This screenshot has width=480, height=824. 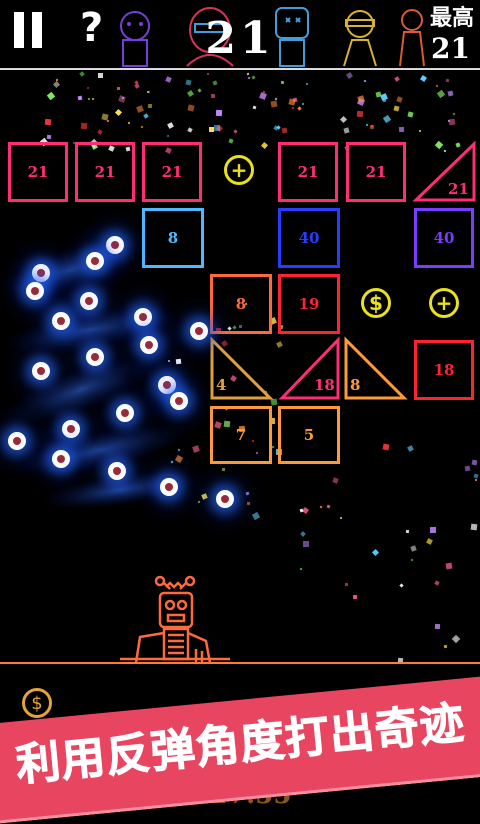 I want to click on coin-pickup-icon: $, so click(x=376, y=303).